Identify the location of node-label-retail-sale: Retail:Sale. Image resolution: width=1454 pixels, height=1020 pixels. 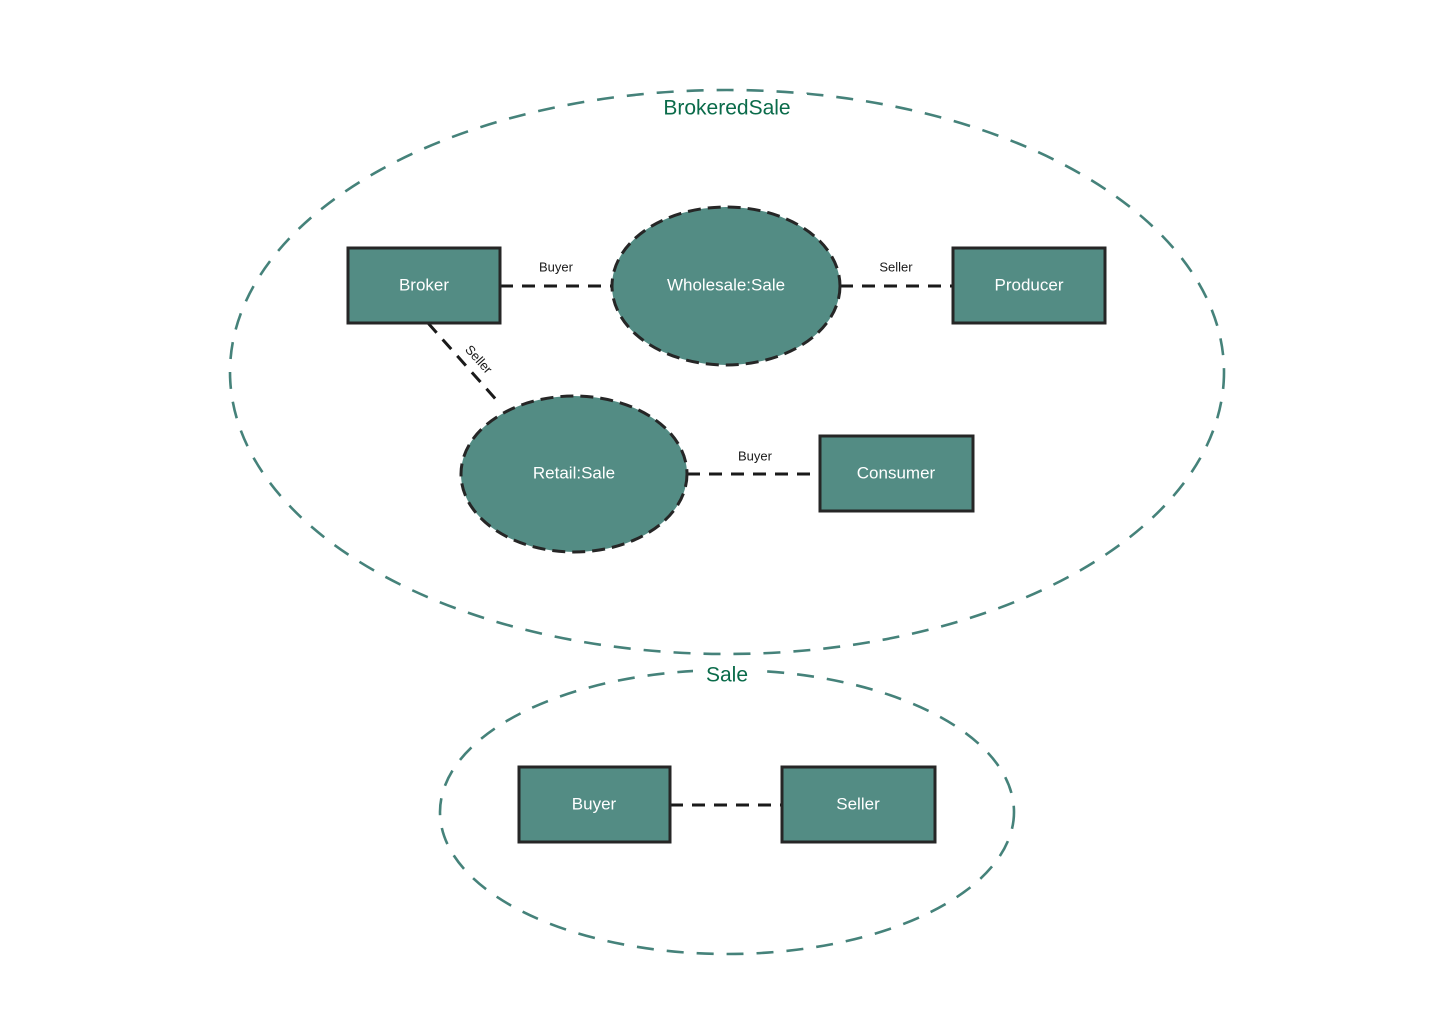
(574, 472).